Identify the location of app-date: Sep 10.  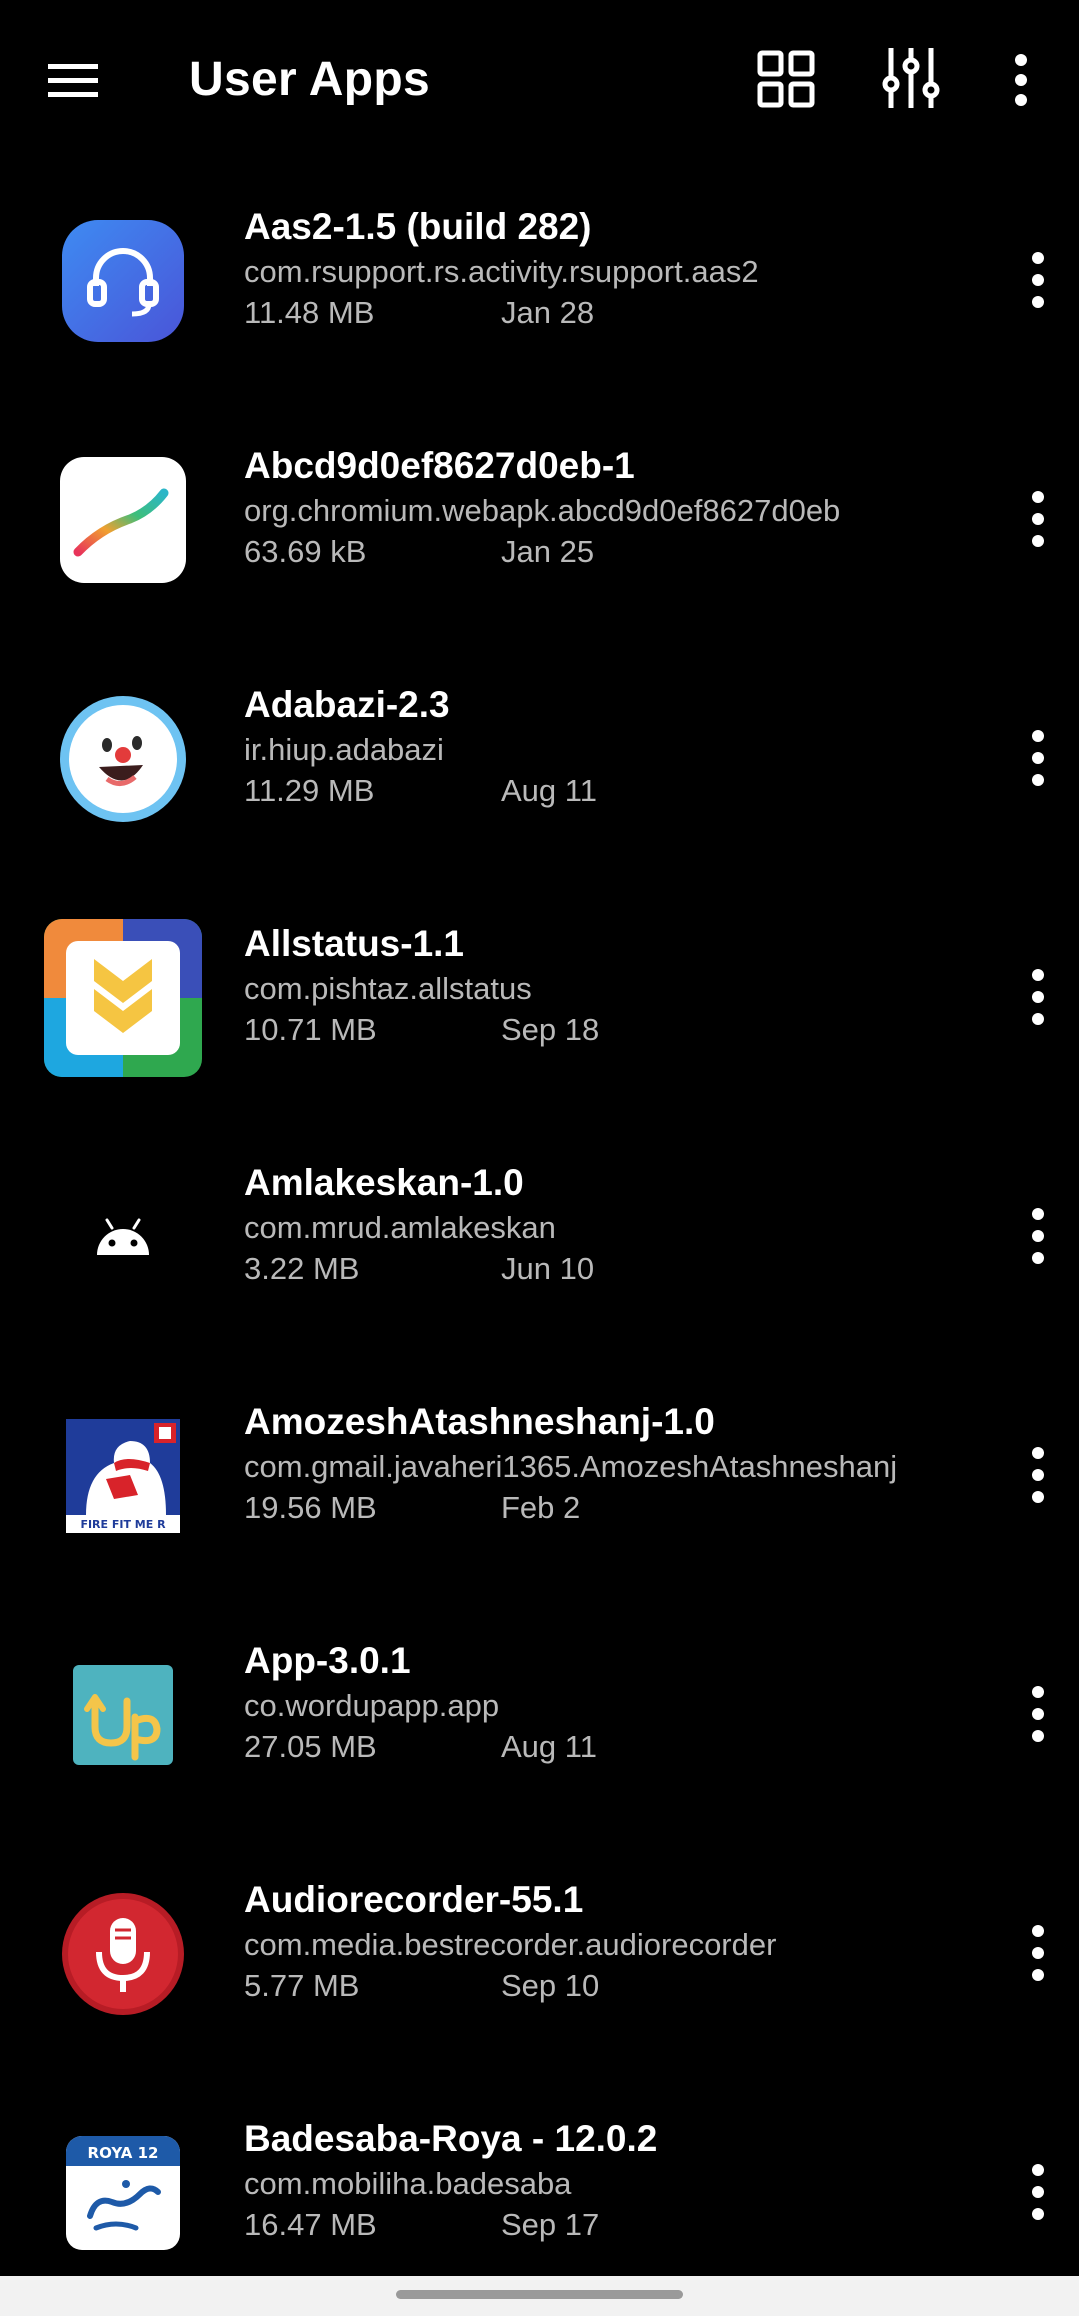
(550, 1985).